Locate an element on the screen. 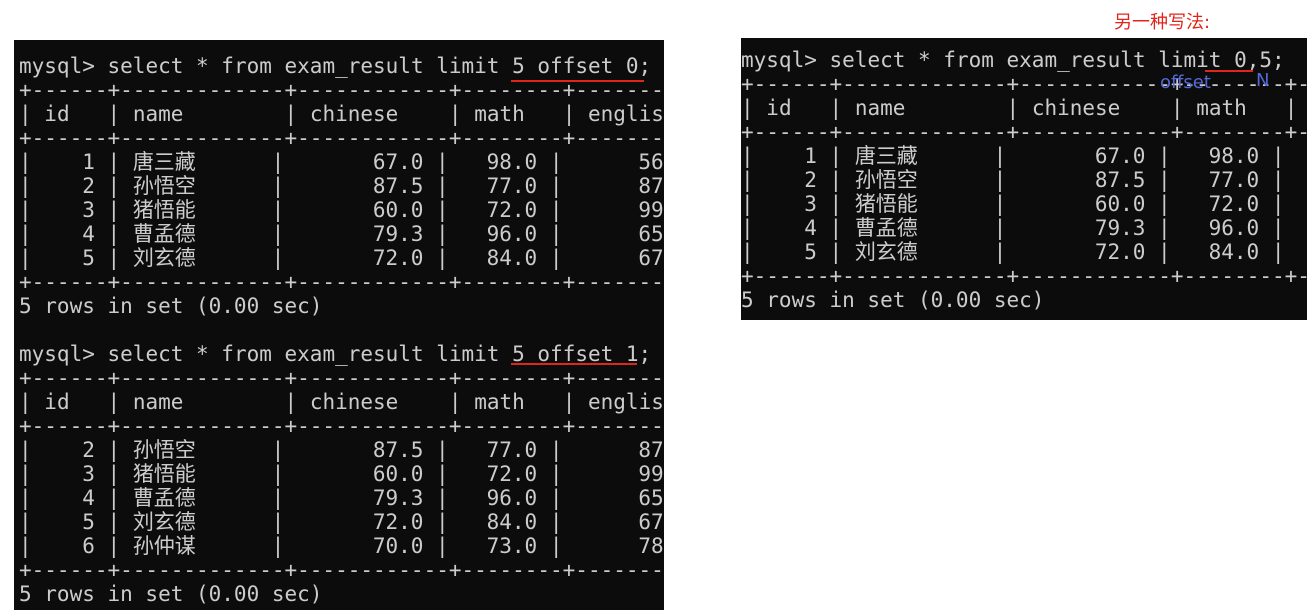  cell-math: 73.0 is located at coordinates (512, 546).